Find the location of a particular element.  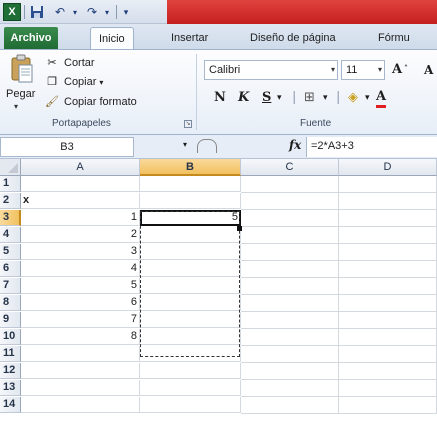

tab-formulas: Fórmu is located at coordinates (394, 38).